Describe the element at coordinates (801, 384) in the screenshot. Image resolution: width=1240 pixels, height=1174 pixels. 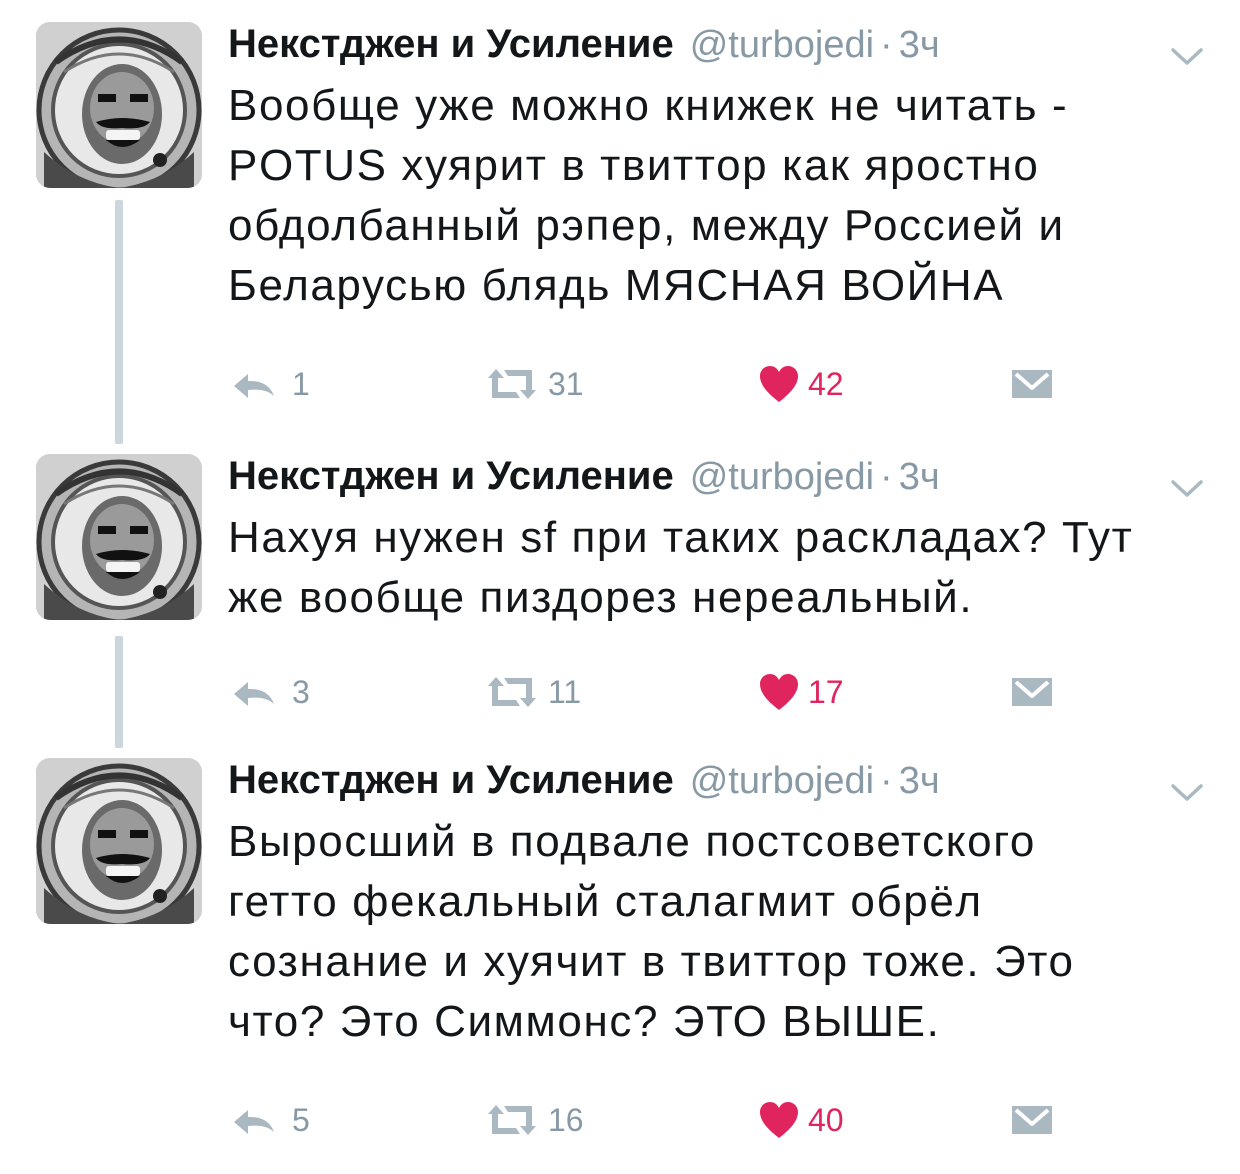
I see `like-button: 42` at that location.